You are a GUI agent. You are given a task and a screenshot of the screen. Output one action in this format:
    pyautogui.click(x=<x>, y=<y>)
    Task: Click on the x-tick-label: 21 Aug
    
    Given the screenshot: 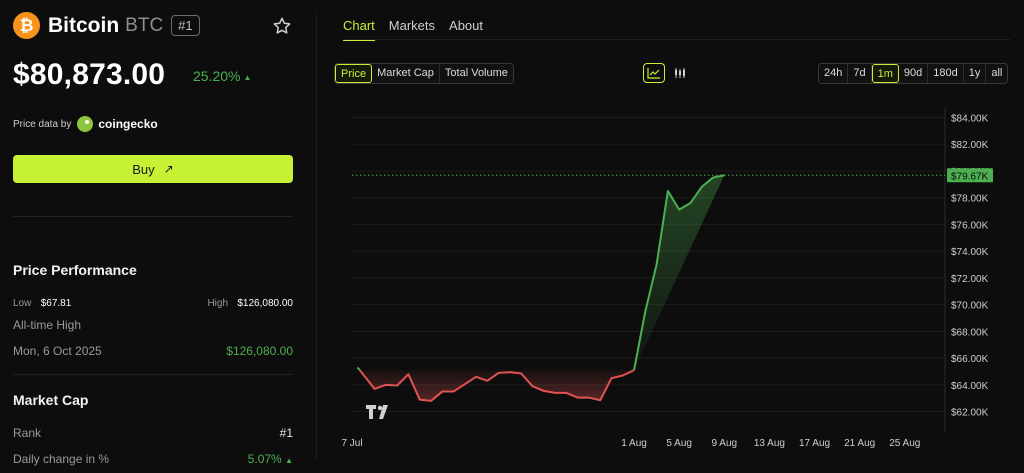 What is the action you would take?
    pyautogui.click(x=859, y=443)
    